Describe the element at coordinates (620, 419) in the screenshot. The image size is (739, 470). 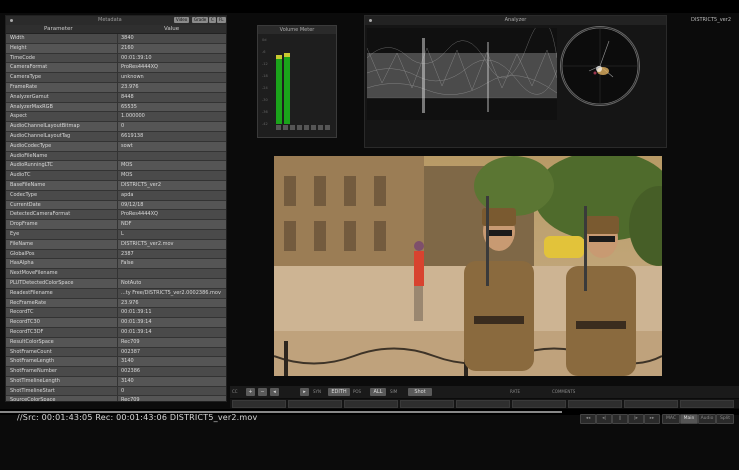
I see `pause-icon: ||` at that location.